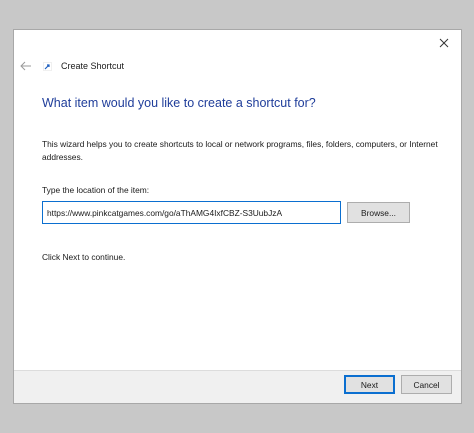  I want to click on wizard-title-bar: Create Shortcut, so click(71, 66).